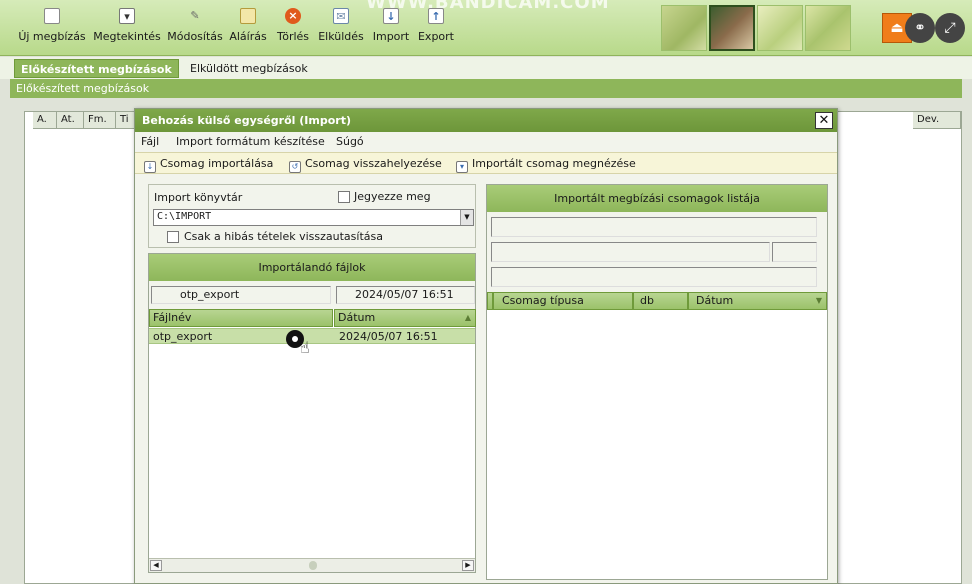 Image resolution: width=972 pixels, height=584 pixels. I want to click on import-directory-select: C:\IMPORT ▼, so click(313, 217).